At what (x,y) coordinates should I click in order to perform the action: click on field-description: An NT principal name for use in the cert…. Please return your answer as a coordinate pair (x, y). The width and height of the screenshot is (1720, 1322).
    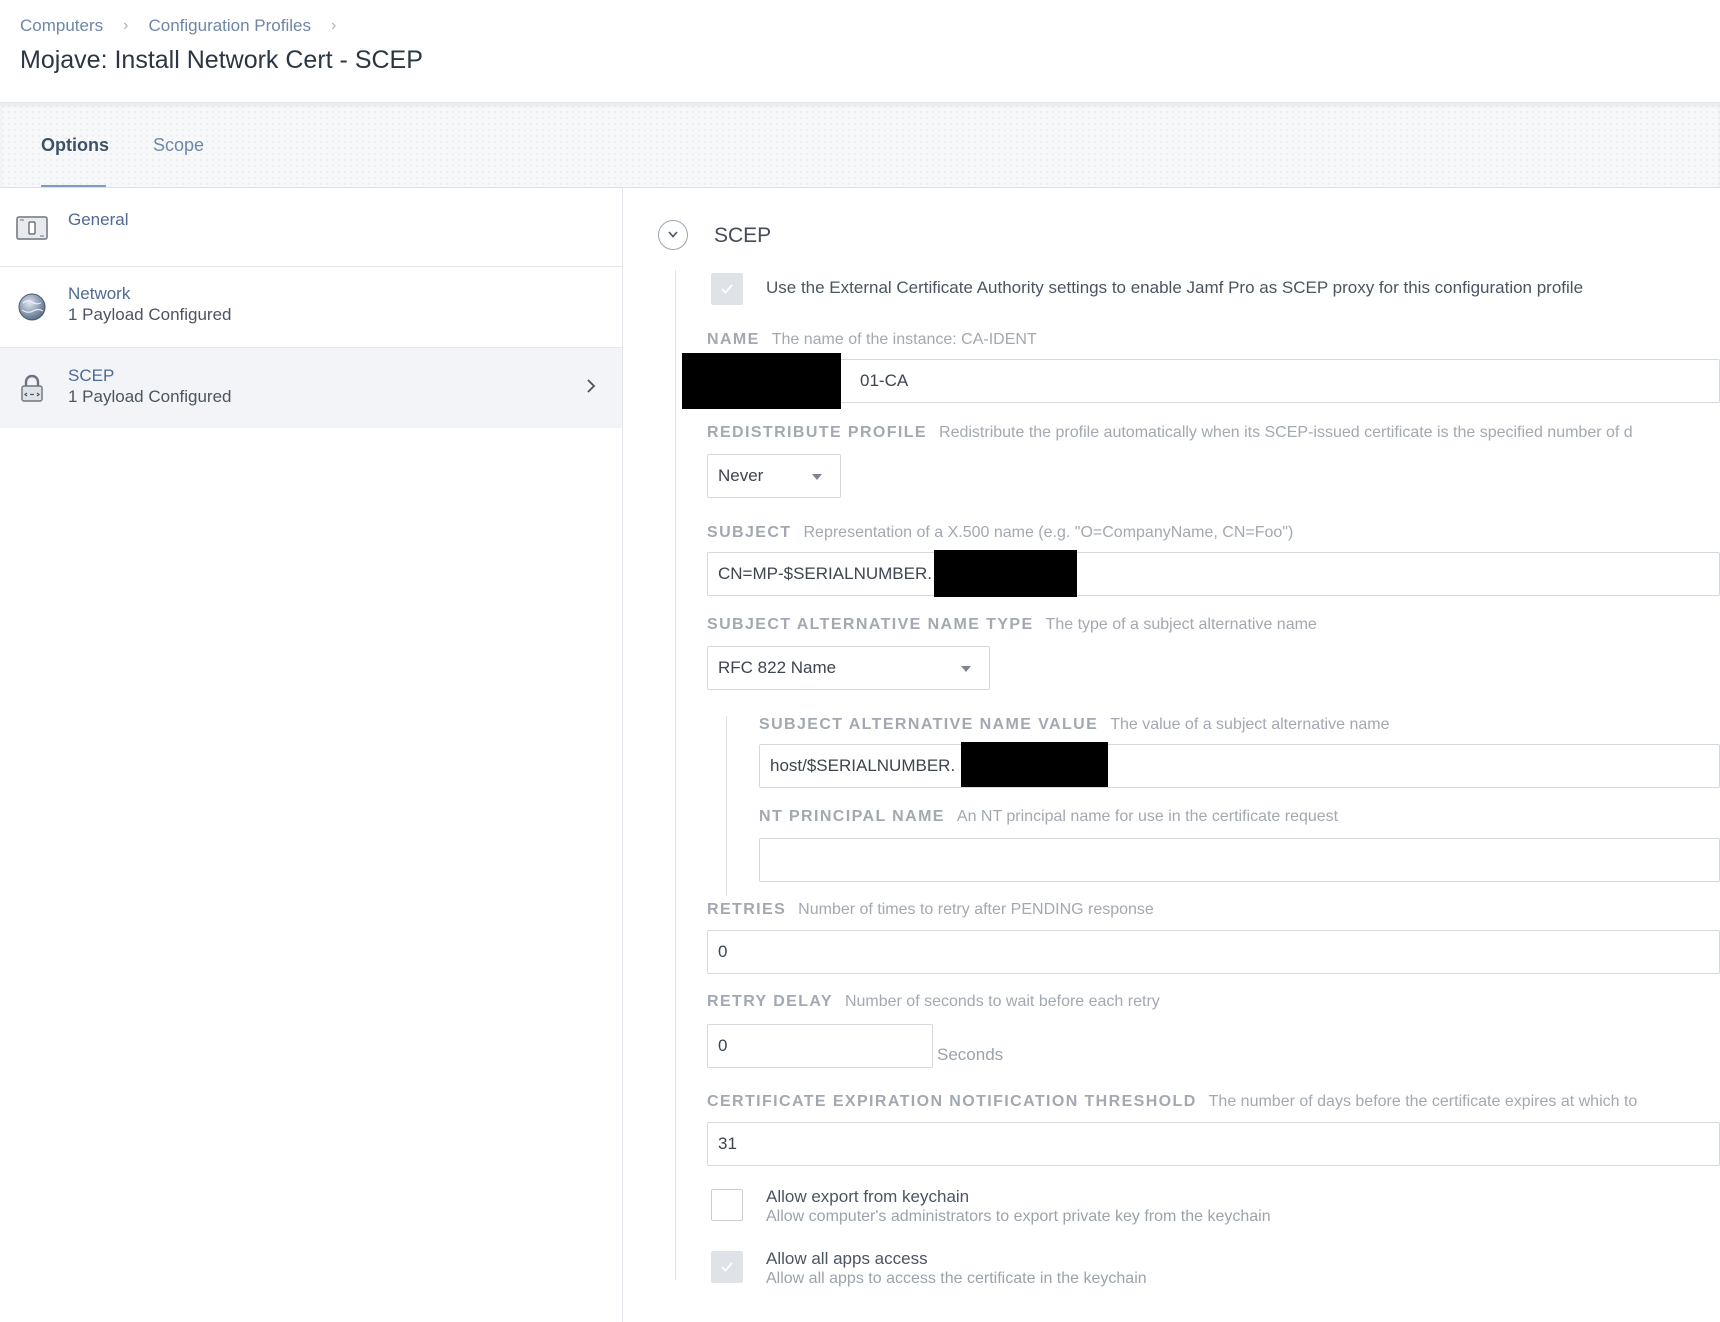
    Looking at the image, I should click on (1147, 816).